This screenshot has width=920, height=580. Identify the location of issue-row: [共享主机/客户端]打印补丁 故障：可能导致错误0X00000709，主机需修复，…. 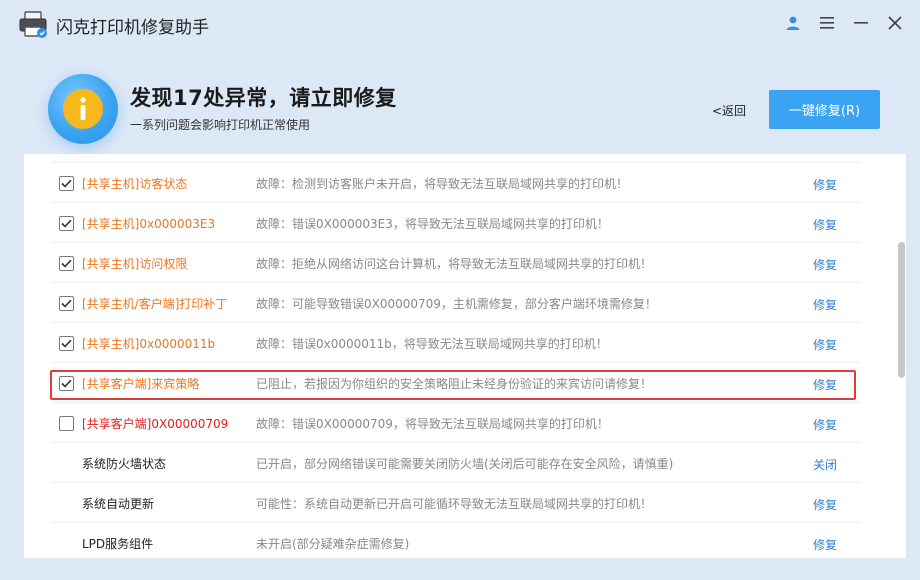
(456, 303).